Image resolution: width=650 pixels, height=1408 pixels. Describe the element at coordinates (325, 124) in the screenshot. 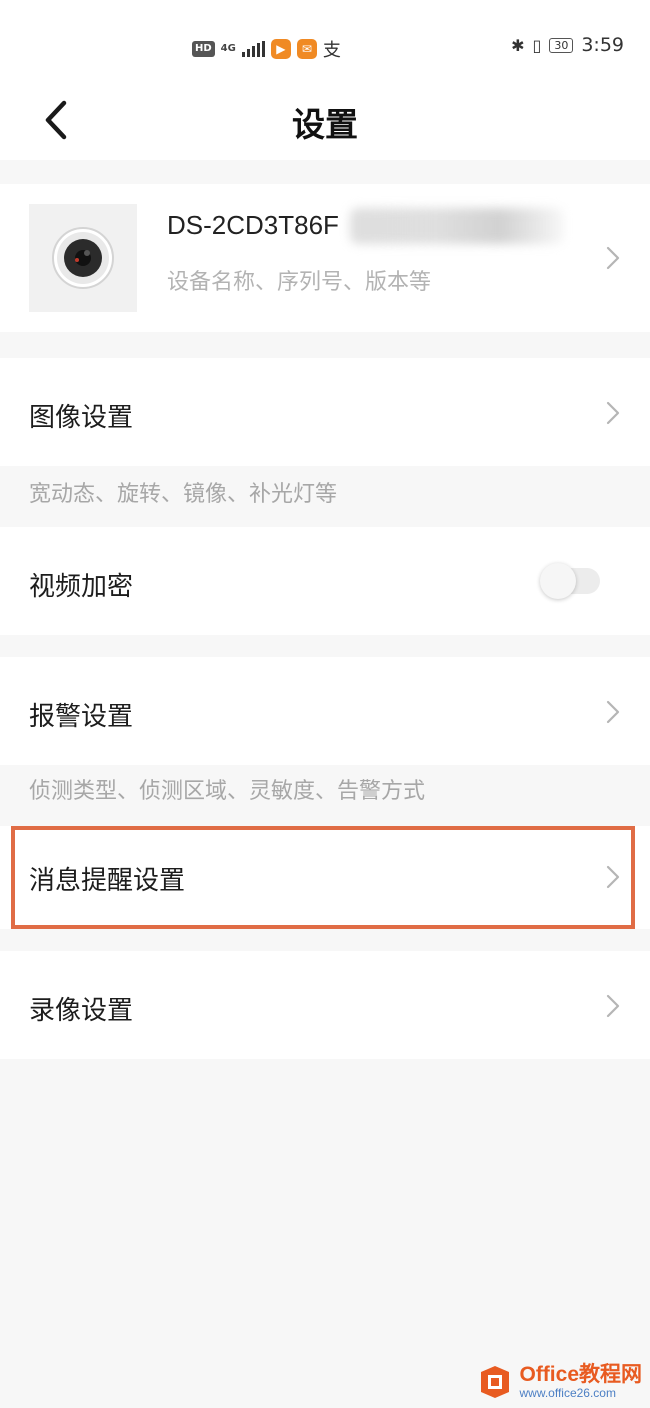

I see `page-title: 设置` at that location.